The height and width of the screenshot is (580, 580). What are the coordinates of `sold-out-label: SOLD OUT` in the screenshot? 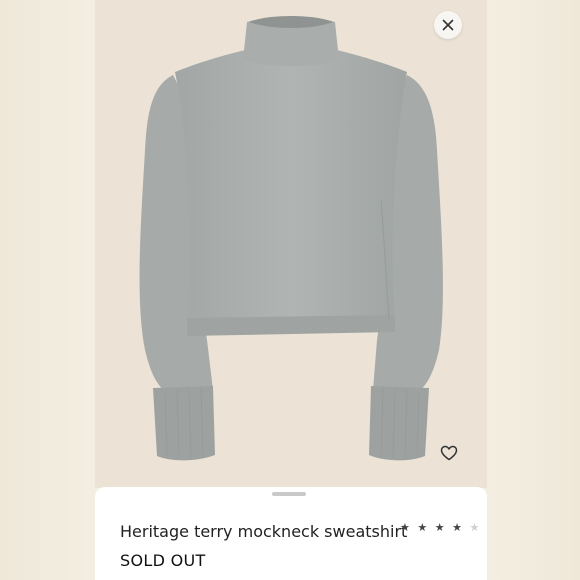 It's located at (163, 560).